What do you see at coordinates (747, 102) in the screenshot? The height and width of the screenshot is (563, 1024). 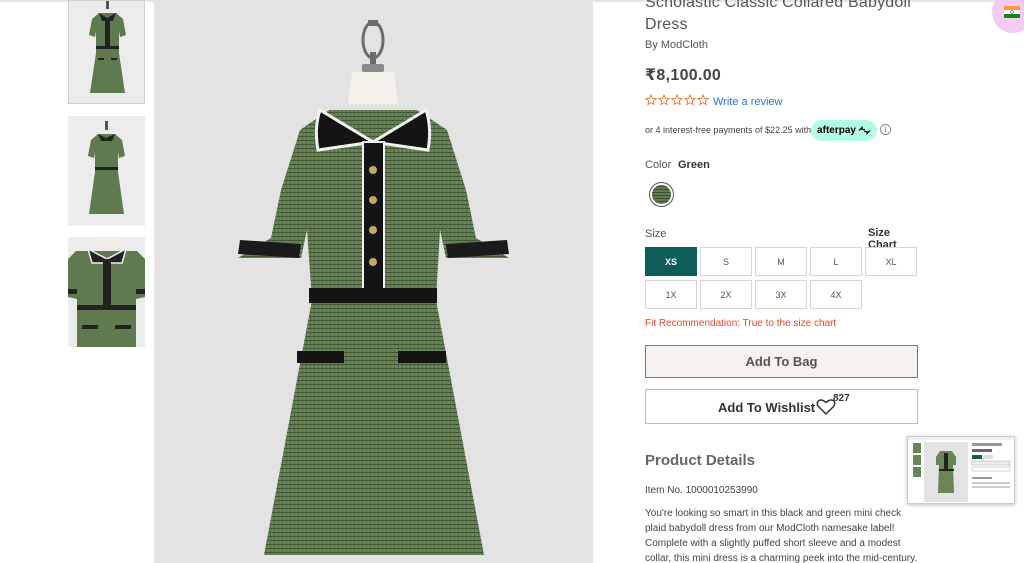 I see `write-review-link: Write a review` at bounding box center [747, 102].